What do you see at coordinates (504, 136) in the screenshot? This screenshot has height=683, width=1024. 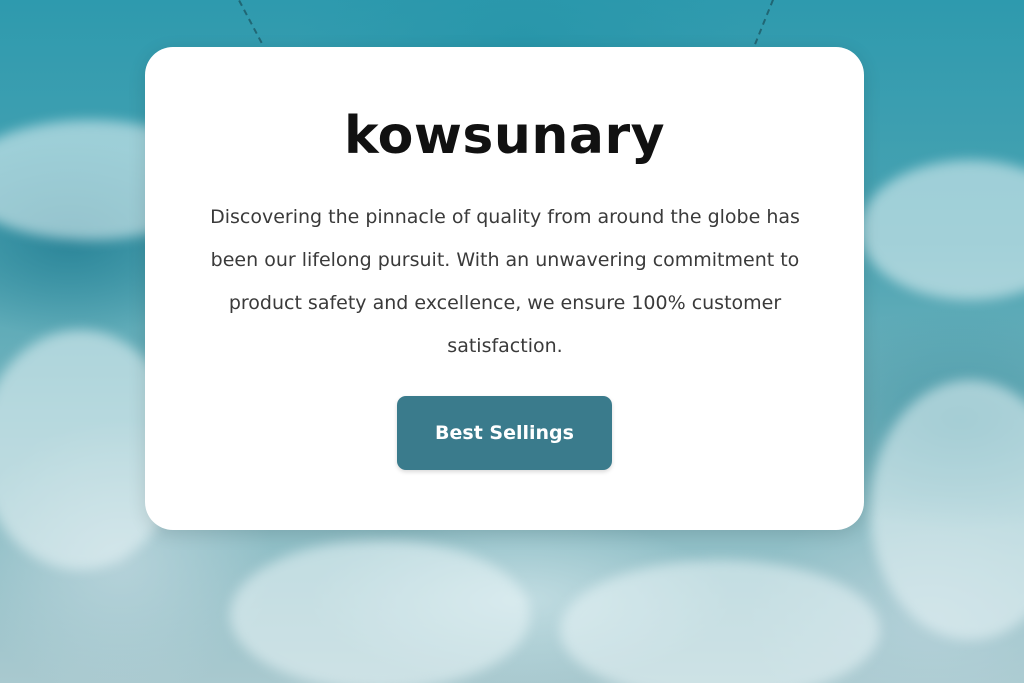 I see `brand-title: kowsunary` at bounding box center [504, 136].